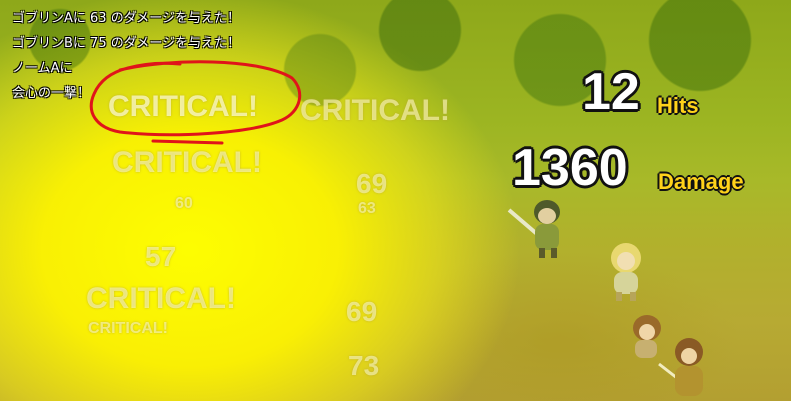  I want to click on red-circle-annotation, so click(195, 102).